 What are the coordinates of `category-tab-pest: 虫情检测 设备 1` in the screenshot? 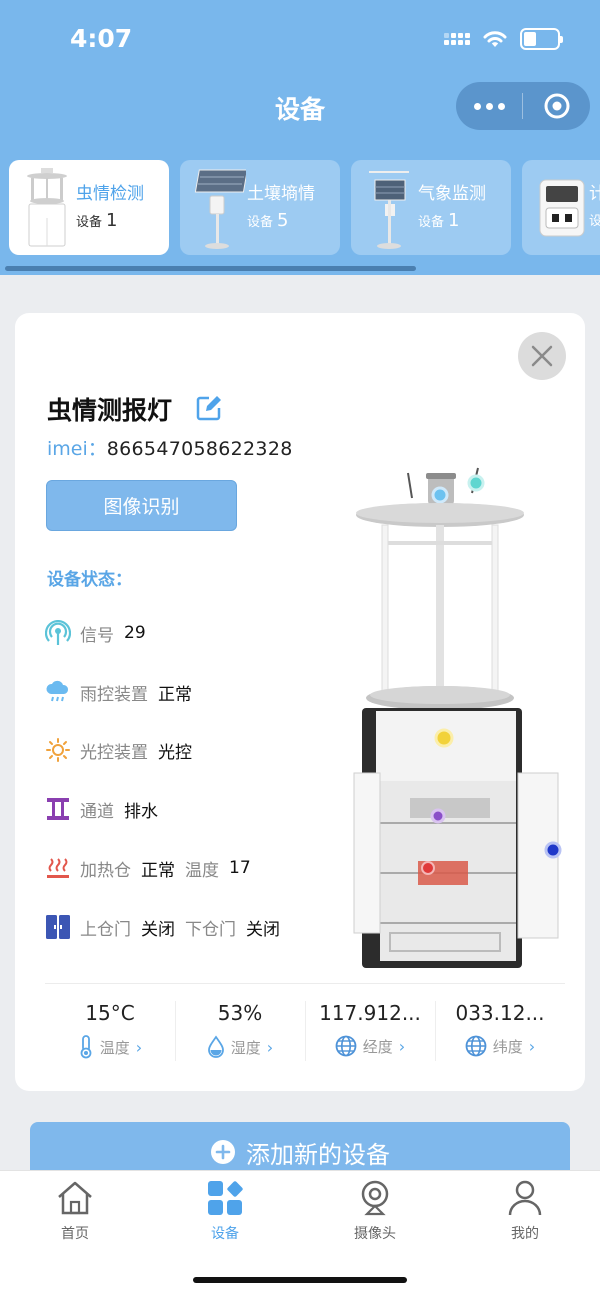 It's located at (89, 207).